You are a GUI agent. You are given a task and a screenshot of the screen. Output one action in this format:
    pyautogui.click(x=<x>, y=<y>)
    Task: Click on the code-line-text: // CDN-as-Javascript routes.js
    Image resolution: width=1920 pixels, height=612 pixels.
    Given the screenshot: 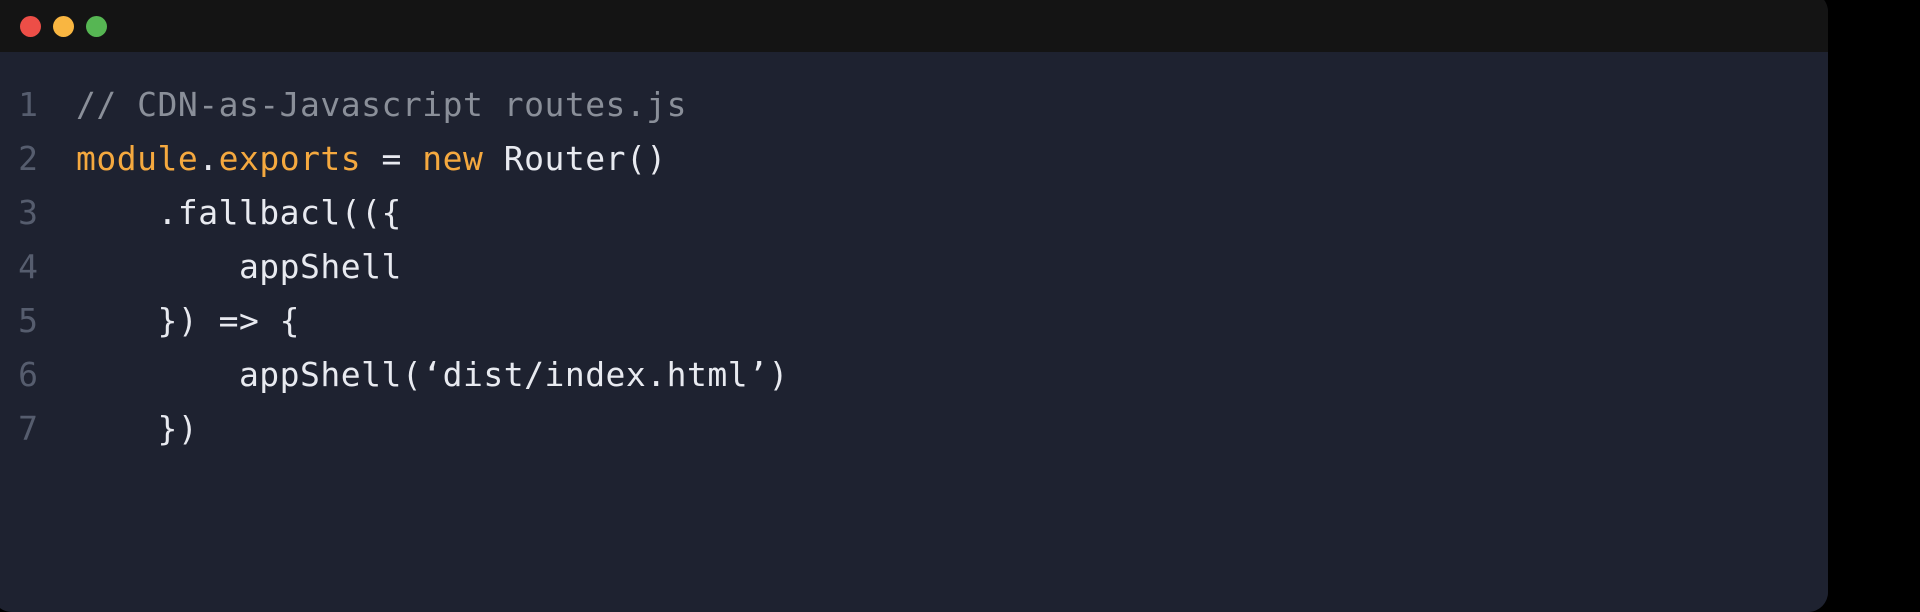 What is the action you would take?
    pyautogui.click(x=381, y=105)
    